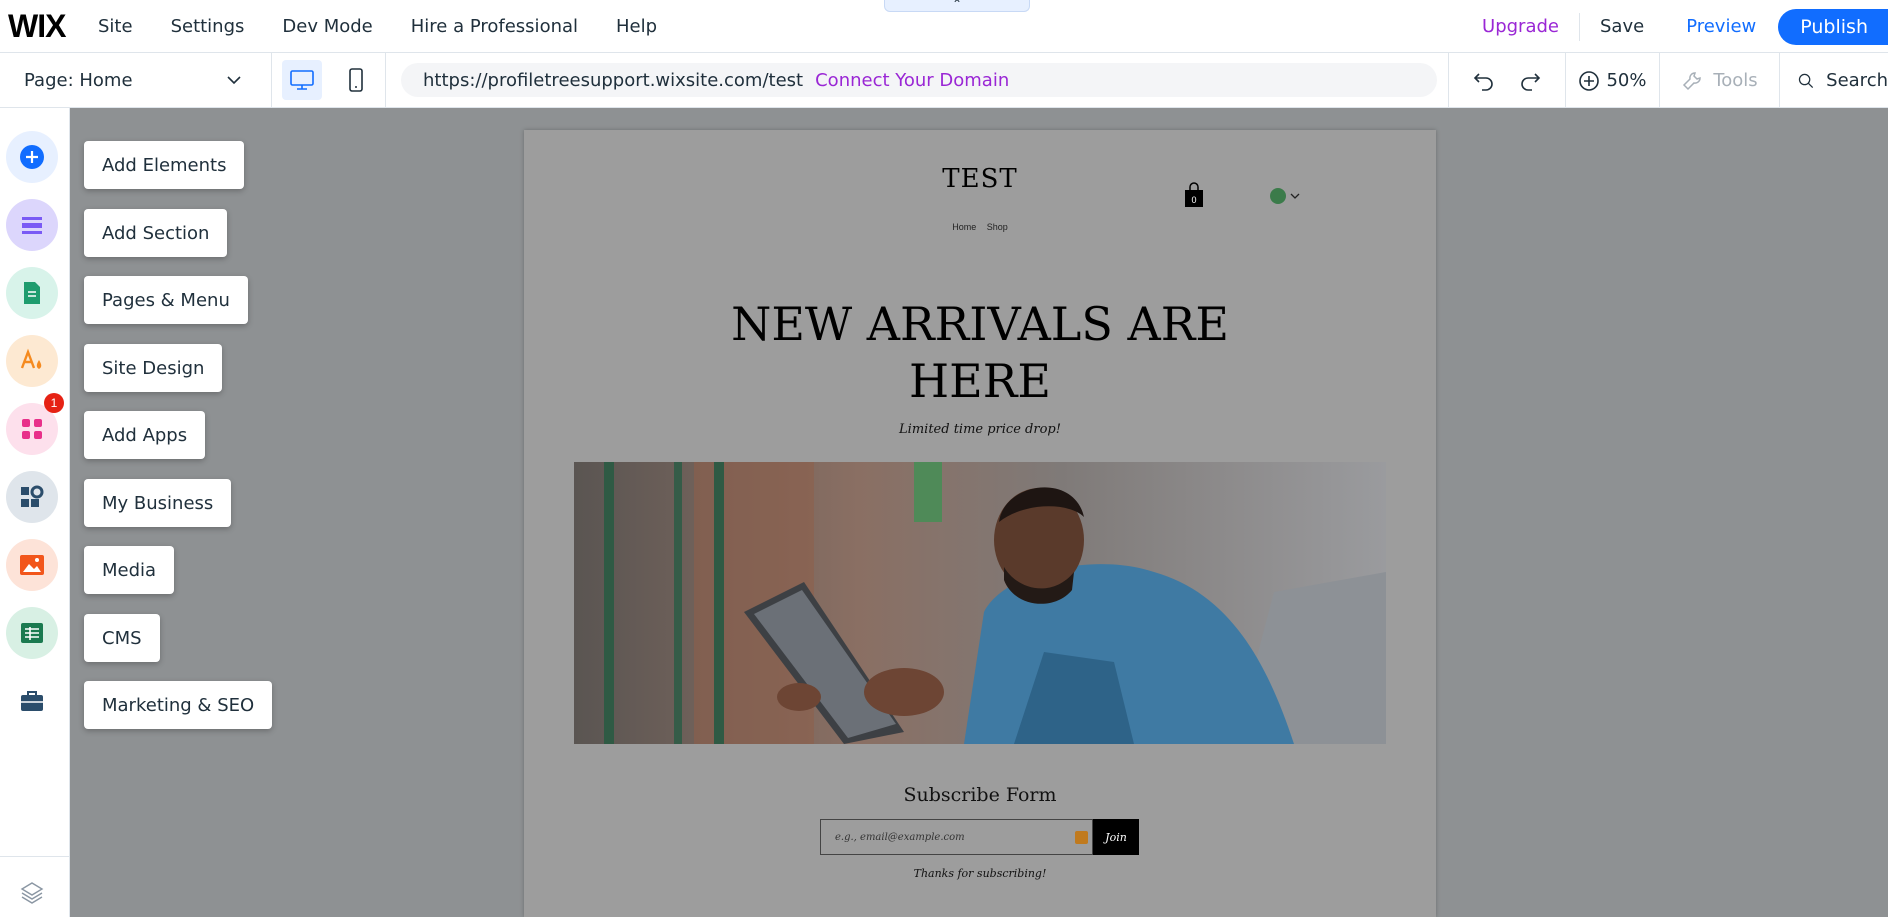 This screenshot has width=1888, height=917. Describe the element at coordinates (1692, 80) in the screenshot. I see `wrench-icon` at that location.